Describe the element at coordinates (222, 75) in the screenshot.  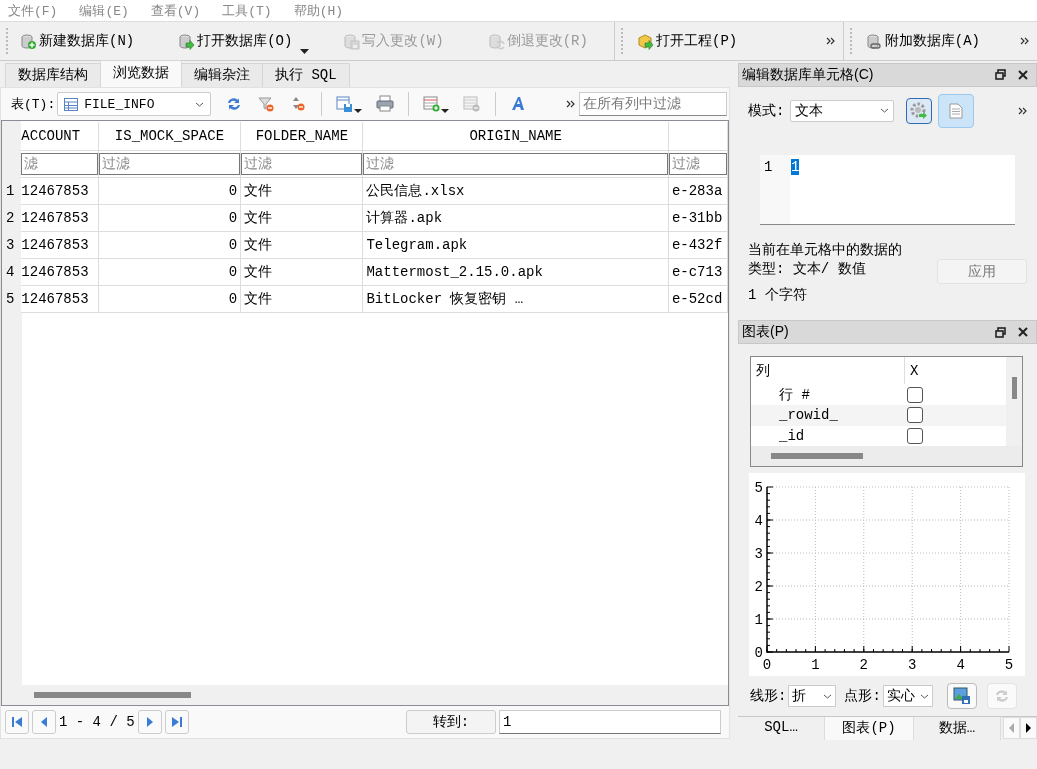
I see `tab: 编辑杂注` at that location.